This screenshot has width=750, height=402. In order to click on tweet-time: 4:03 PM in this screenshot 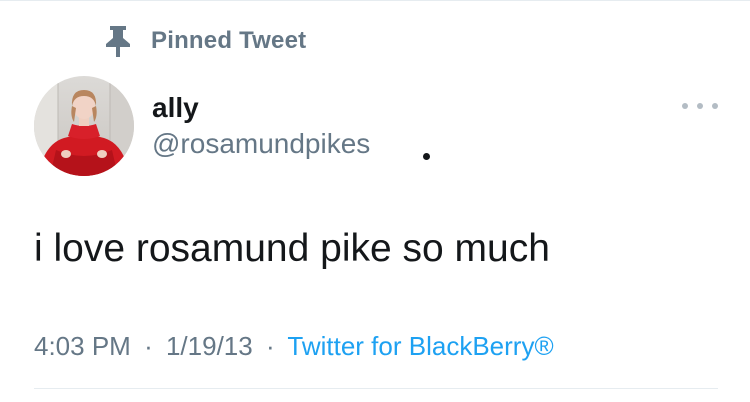, I will do `click(82, 346)`.